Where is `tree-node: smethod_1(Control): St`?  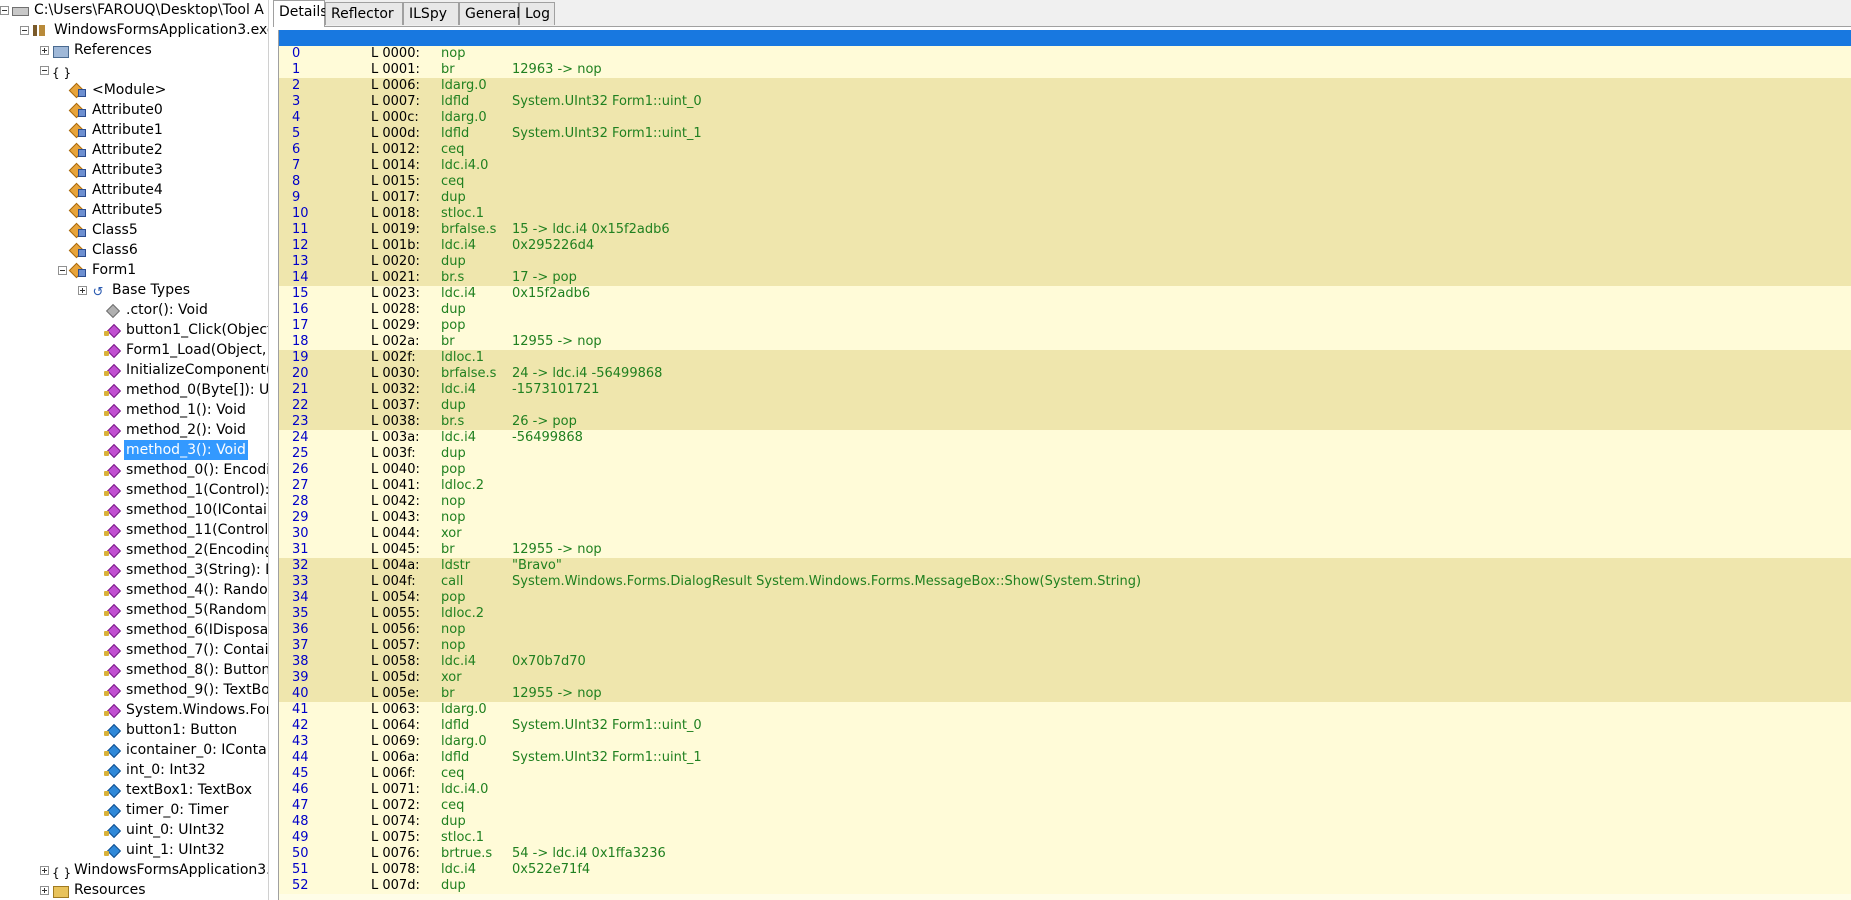 tree-node: smethod_1(Control): St is located at coordinates (186, 490).